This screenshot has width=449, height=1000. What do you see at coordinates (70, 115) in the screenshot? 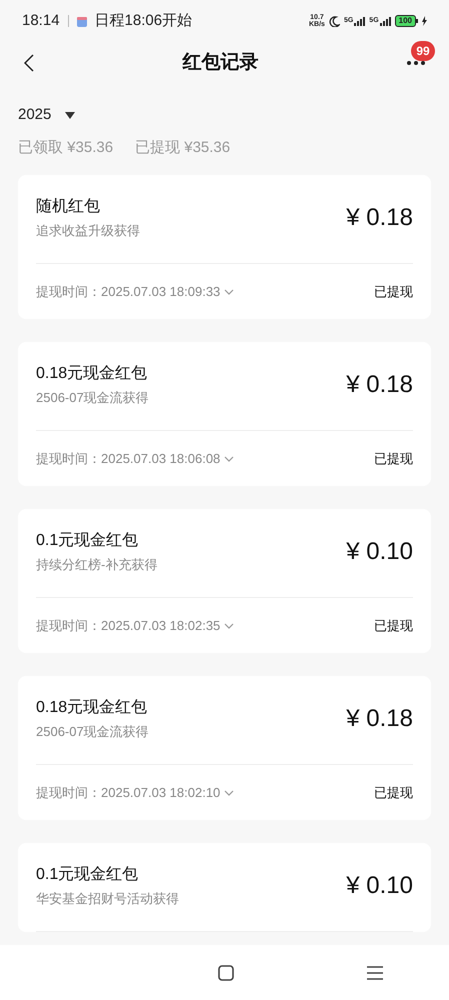
I see `caret-icon` at bounding box center [70, 115].